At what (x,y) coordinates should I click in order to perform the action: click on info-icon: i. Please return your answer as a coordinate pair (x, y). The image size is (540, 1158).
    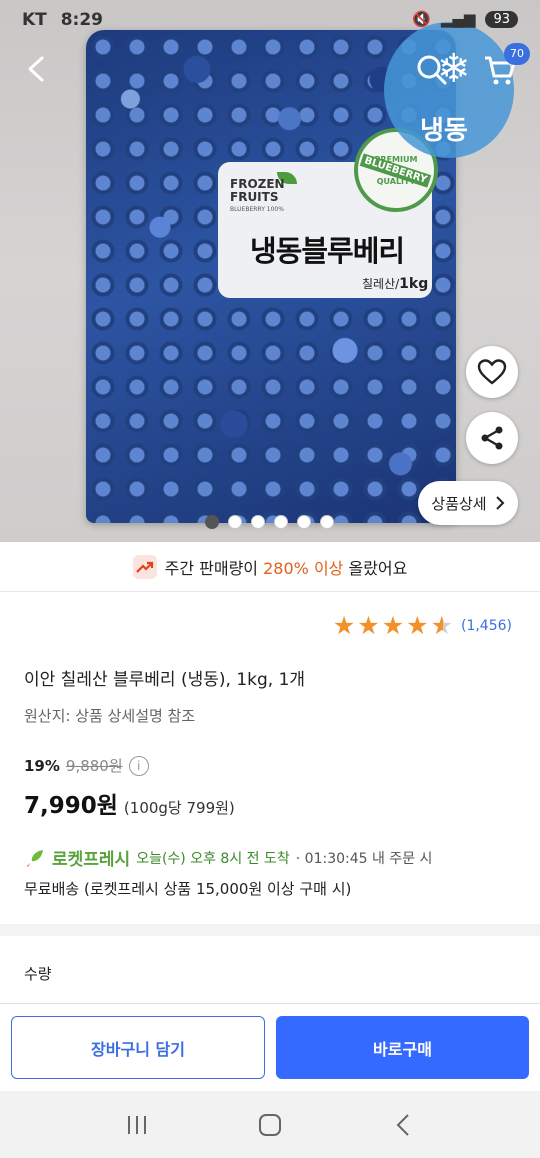
    Looking at the image, I should click on (138, 765).